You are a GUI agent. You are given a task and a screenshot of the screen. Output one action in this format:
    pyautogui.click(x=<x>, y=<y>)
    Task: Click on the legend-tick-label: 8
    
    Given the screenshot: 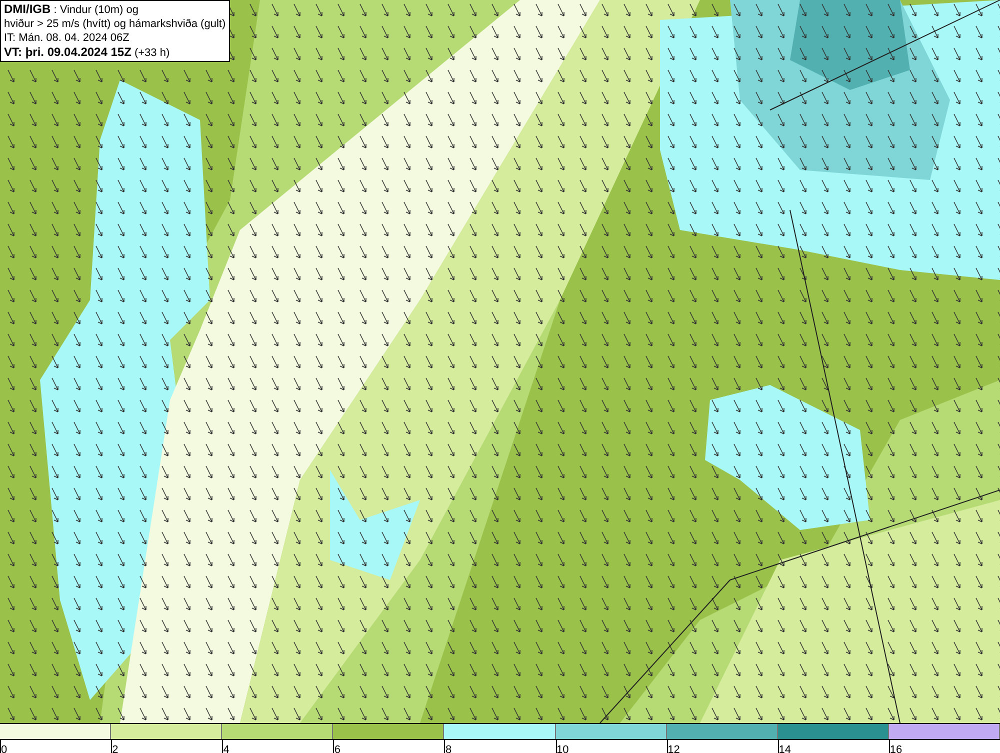 What is the action you would take?
    pyautogui.click(x=448, y=748)
    